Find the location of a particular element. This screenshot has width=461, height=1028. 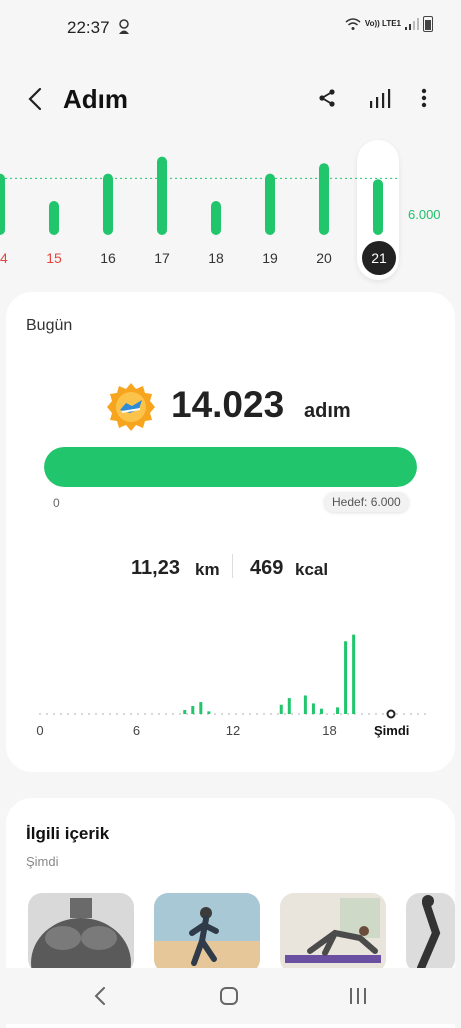

workout-image is located at coordinates (430, 933).